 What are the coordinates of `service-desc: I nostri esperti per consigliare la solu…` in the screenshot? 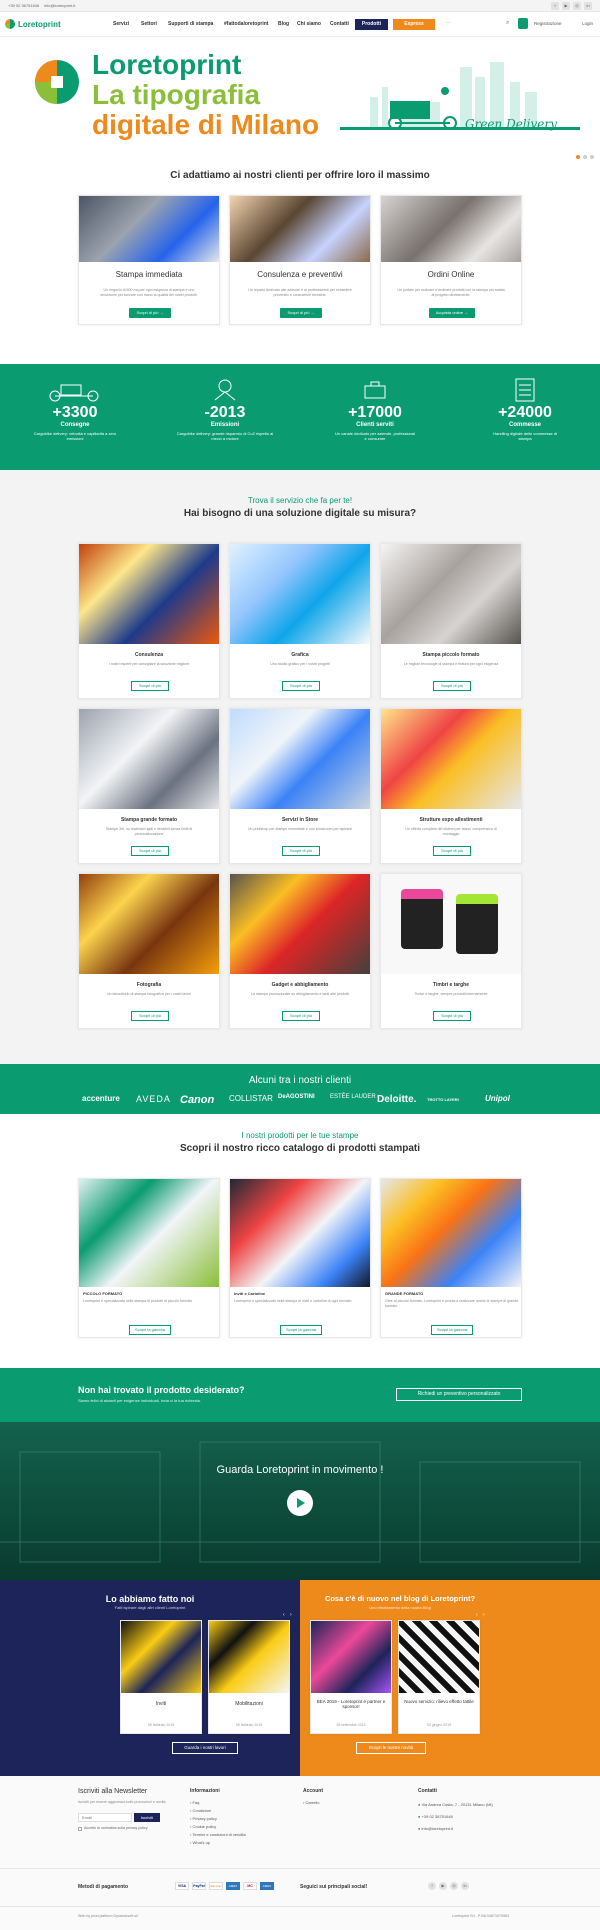 It's located at (149, 664).